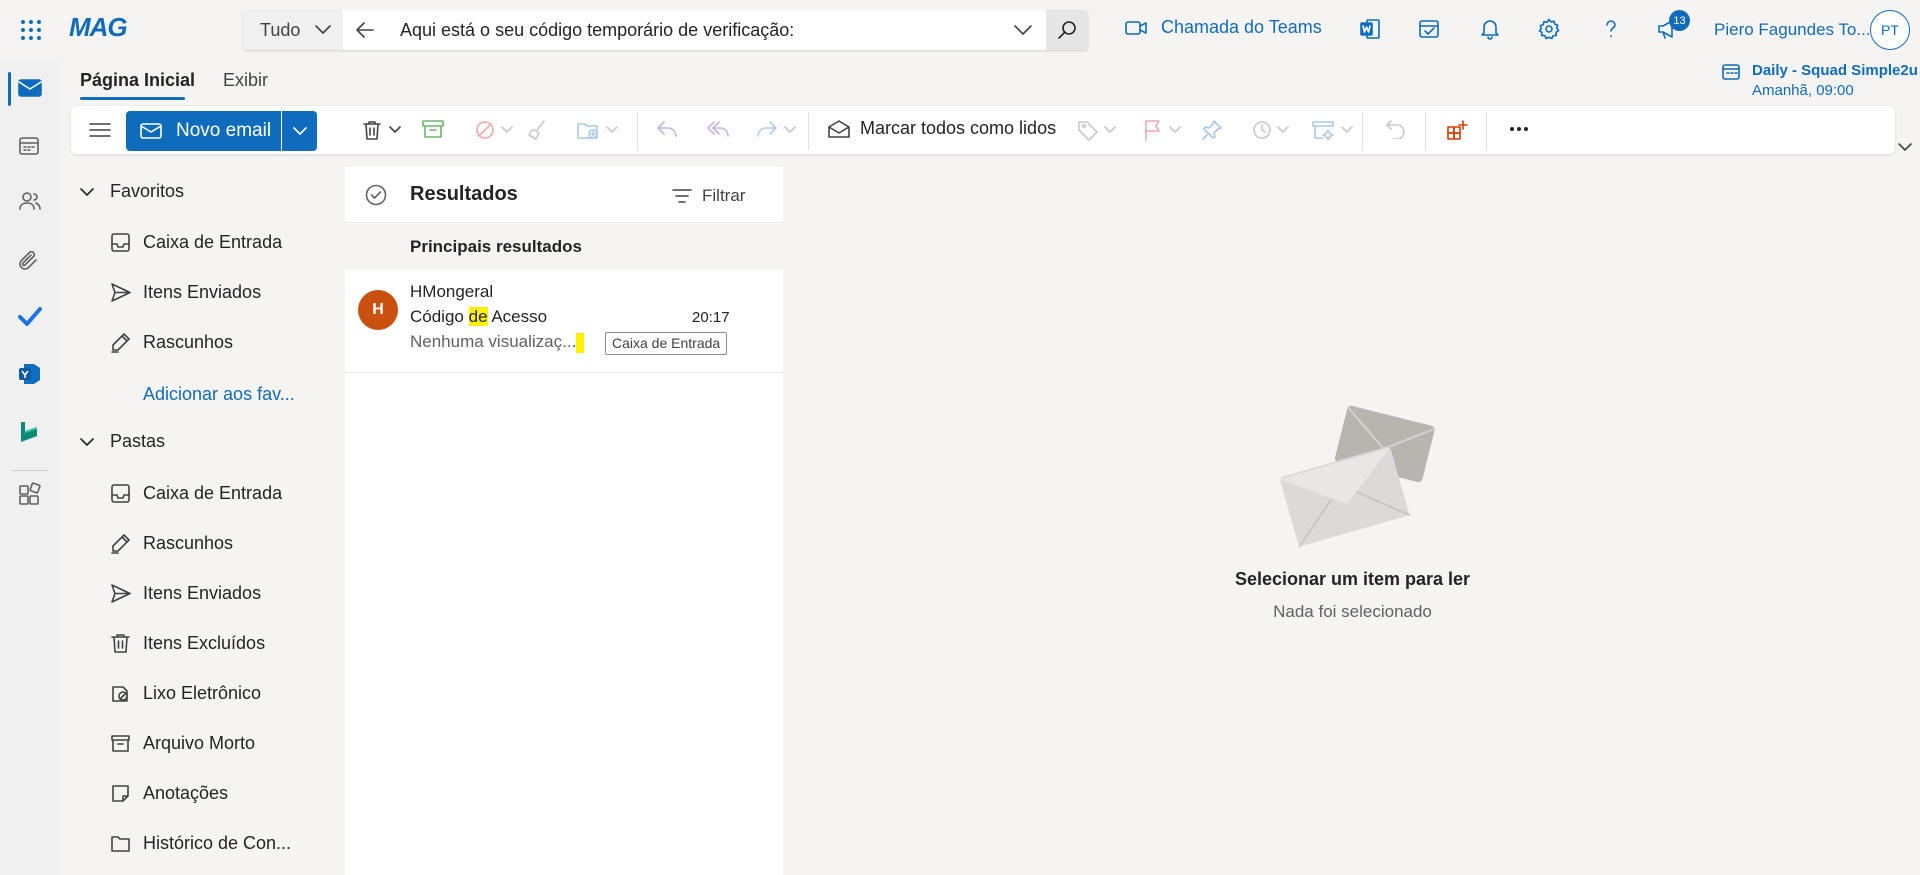 The width and height of the screenshot is (1920, 875). I want to click on folder-tag: Caixa de Entrada, so click(666, 343).